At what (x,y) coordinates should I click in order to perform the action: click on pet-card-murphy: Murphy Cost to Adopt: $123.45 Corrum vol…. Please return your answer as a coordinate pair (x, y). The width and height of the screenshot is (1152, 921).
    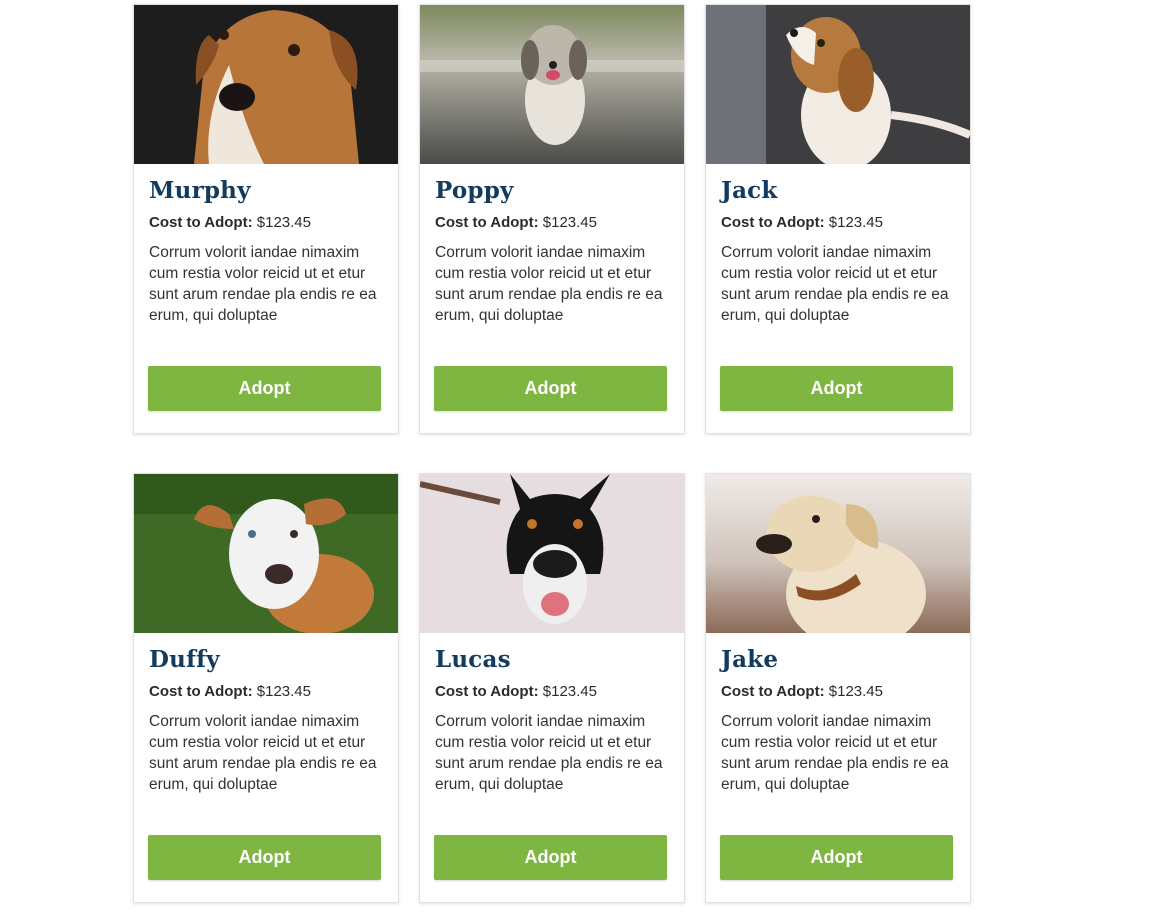
    Looking at the image, I should click on (266, 219).